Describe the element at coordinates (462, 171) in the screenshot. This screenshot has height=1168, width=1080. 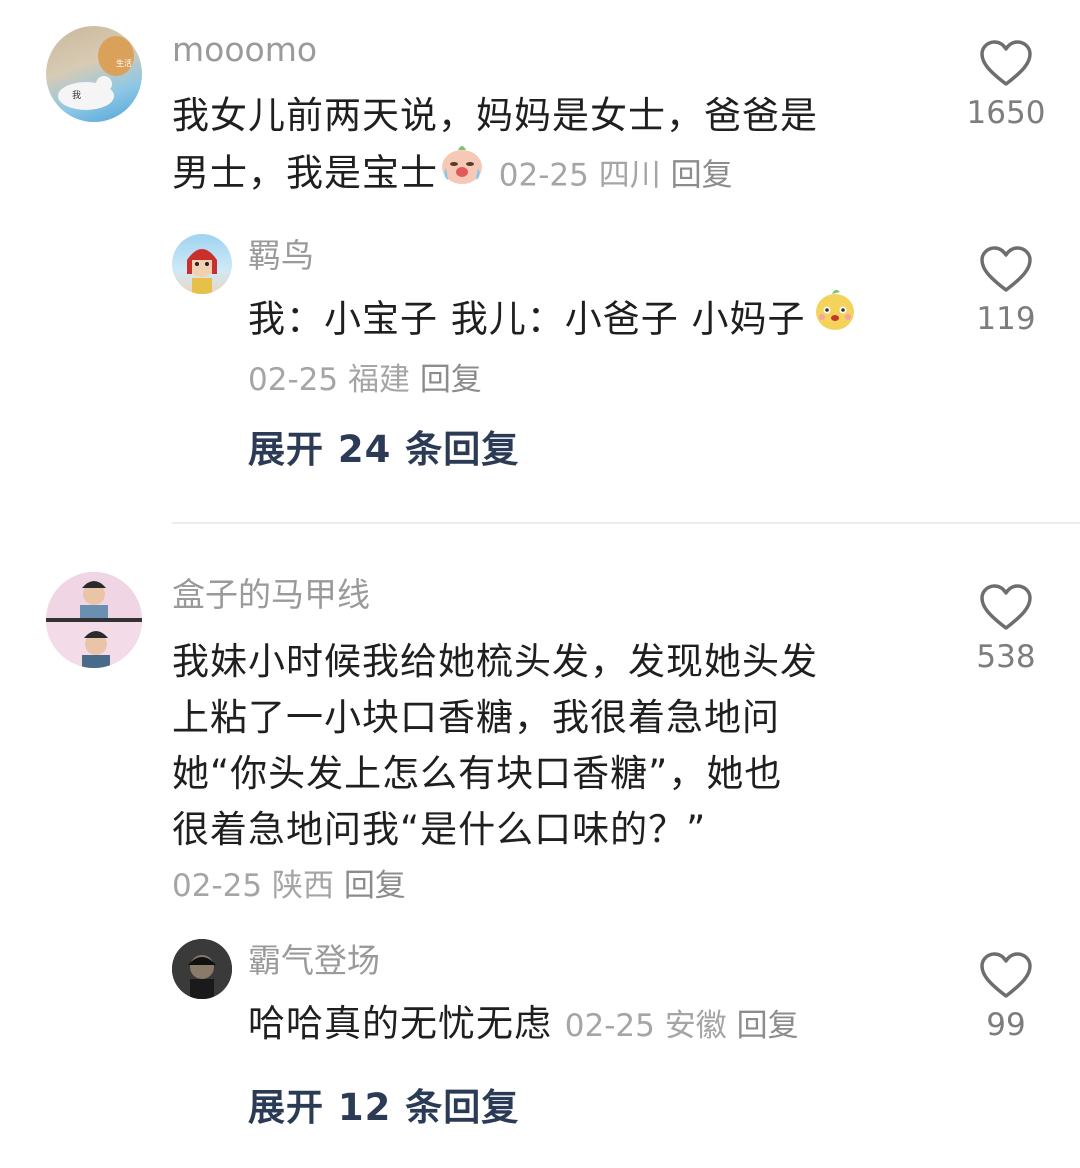
I see `crying-laughing-face-icon` at that location.